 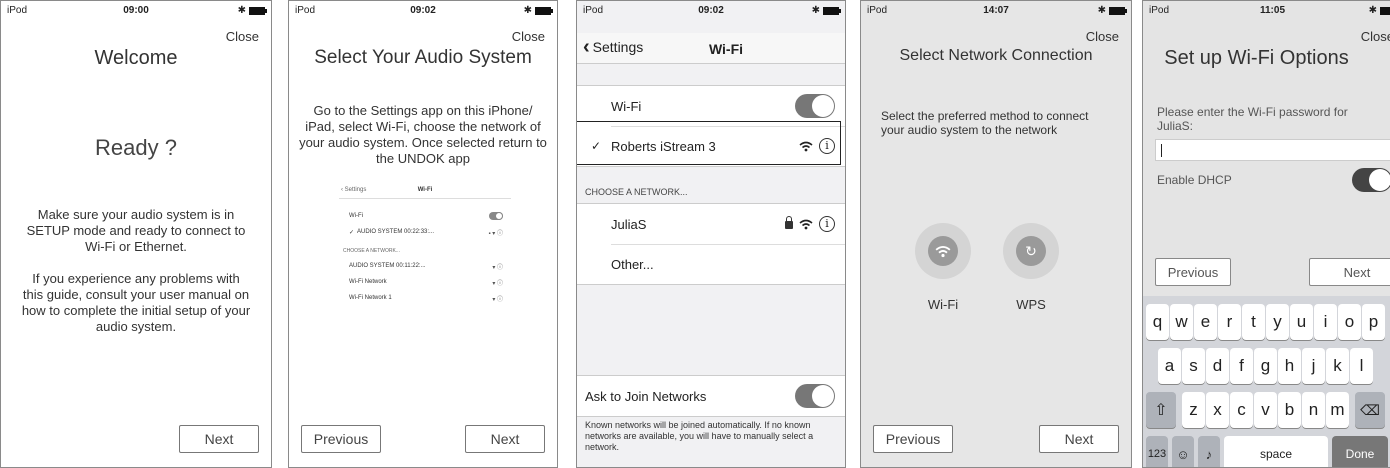 What do you see at coordinates (629, 224) in the screenshot?
I see `network-label: JuliaS` at bounding box center [629, 224].